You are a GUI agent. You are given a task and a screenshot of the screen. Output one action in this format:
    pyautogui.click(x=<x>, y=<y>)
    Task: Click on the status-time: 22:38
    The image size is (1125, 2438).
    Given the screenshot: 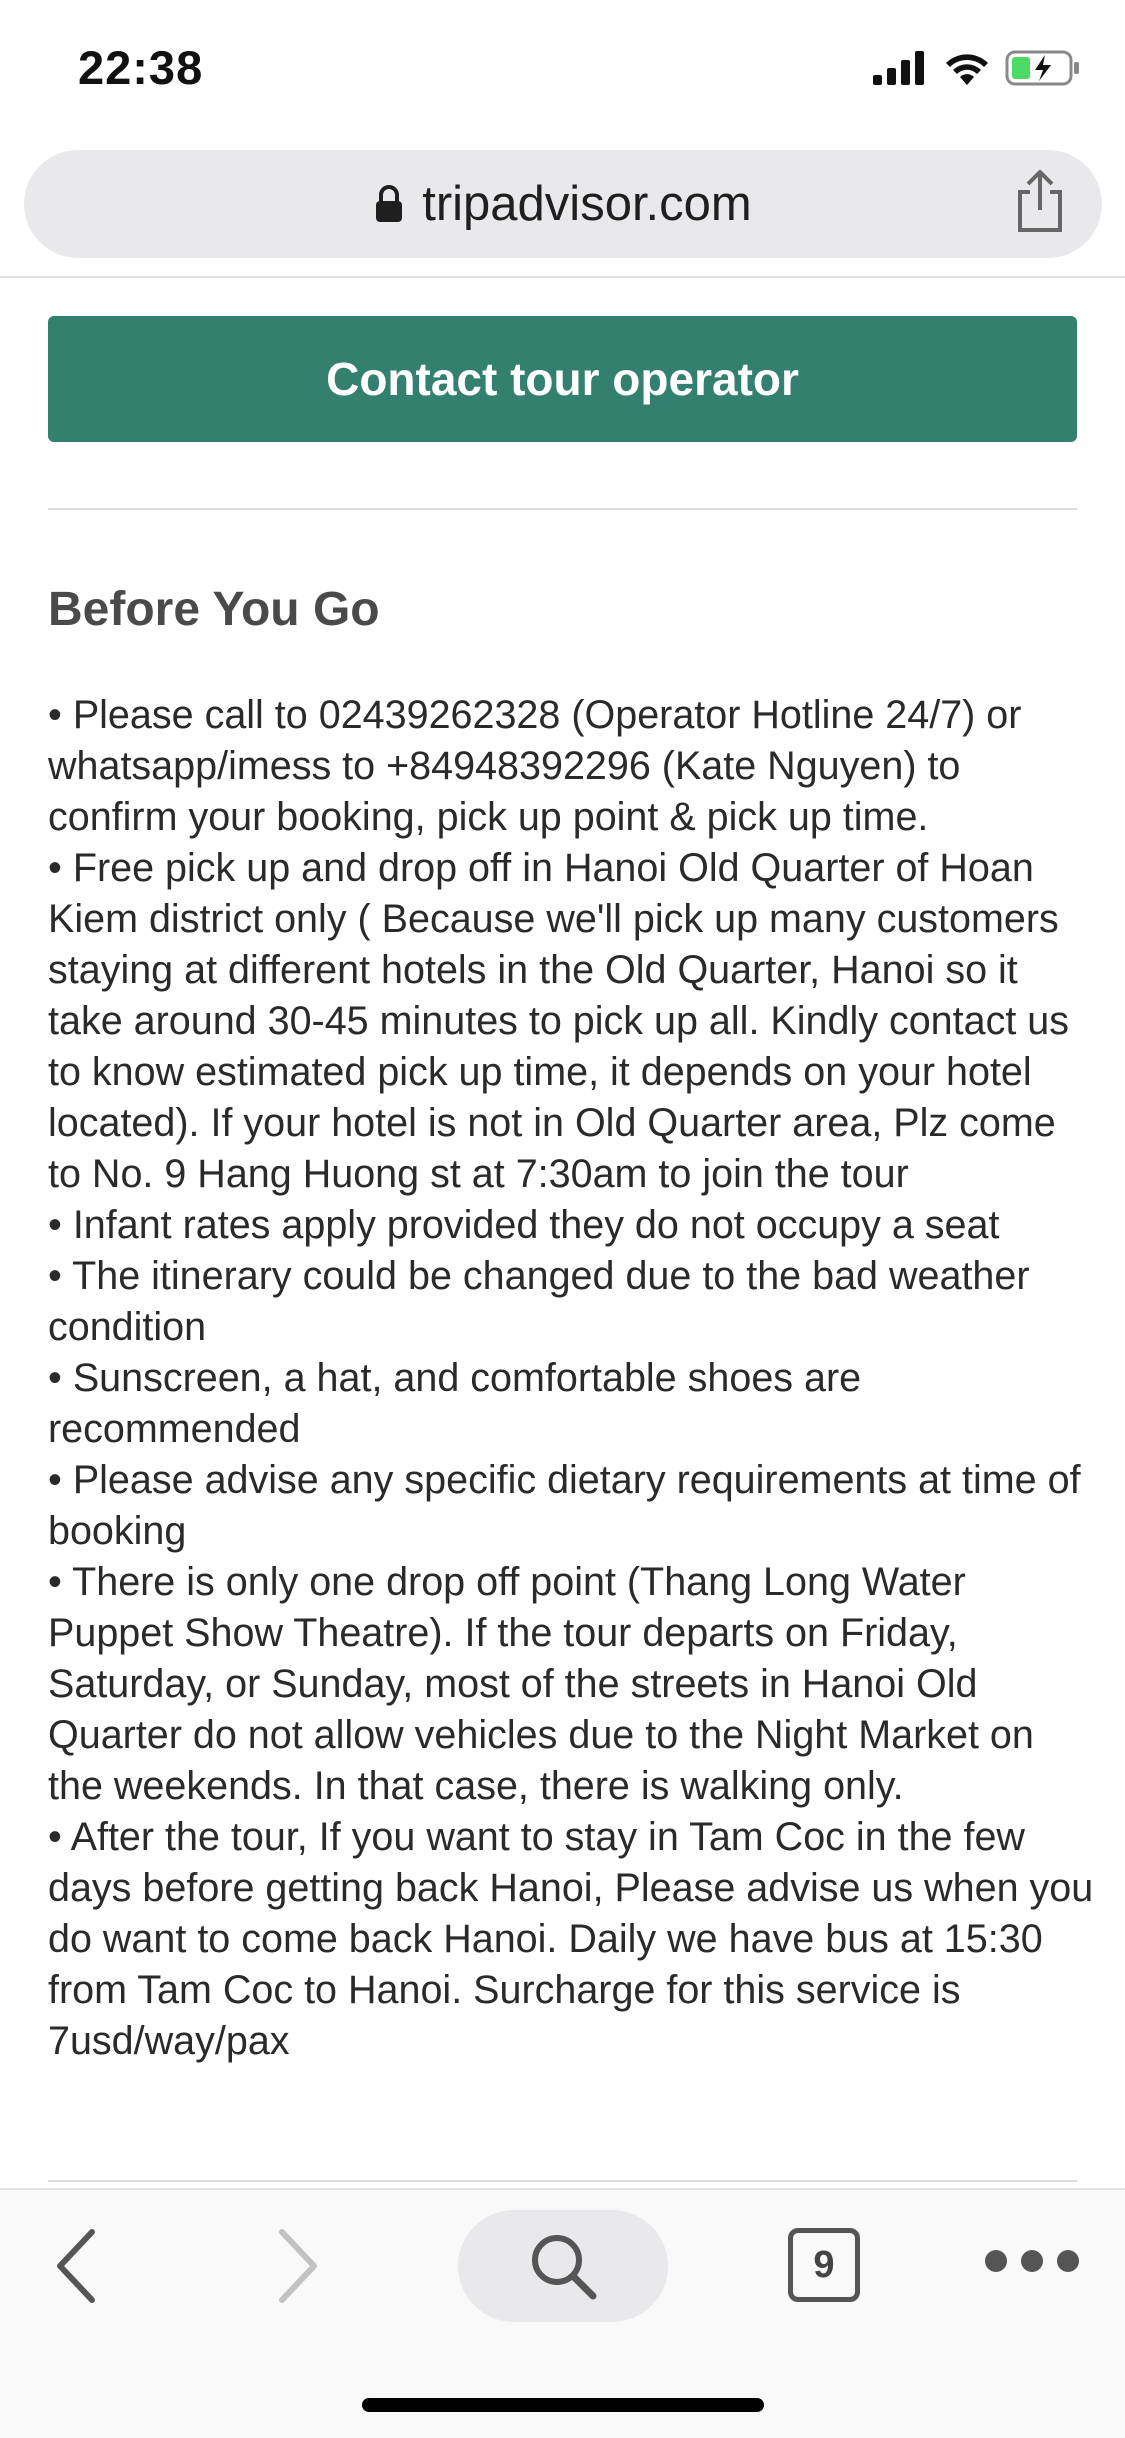 What is the action you would take?
    pyautogui.click(x=141, y=67)
    